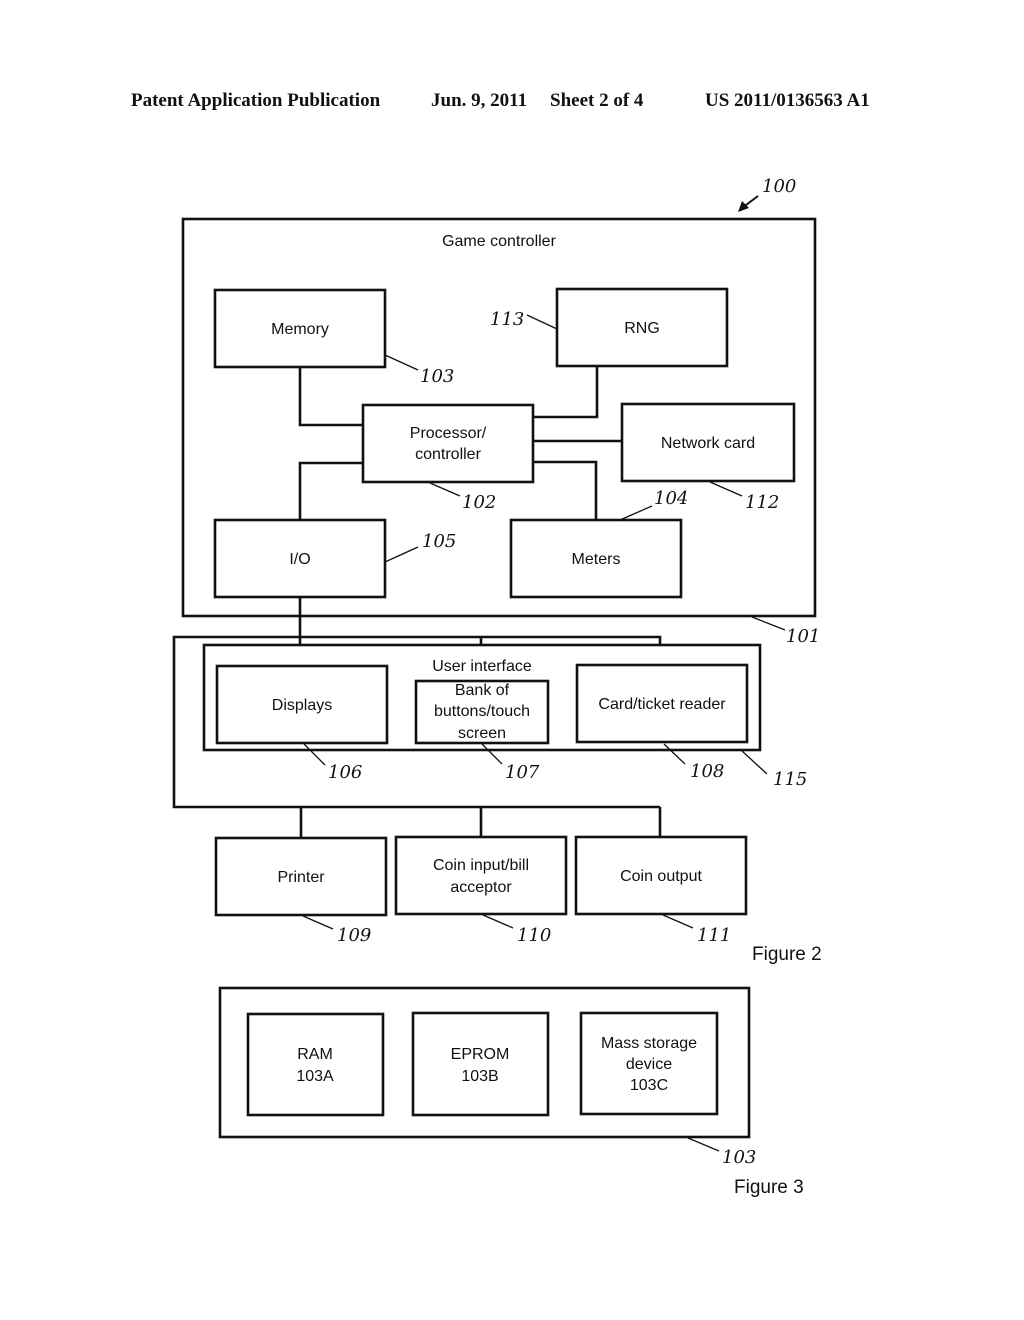  What do you see at coordinates (661, 876) in the screenshot?
I see `coin-output-label: Coin output` at bounding box center [661, 876].